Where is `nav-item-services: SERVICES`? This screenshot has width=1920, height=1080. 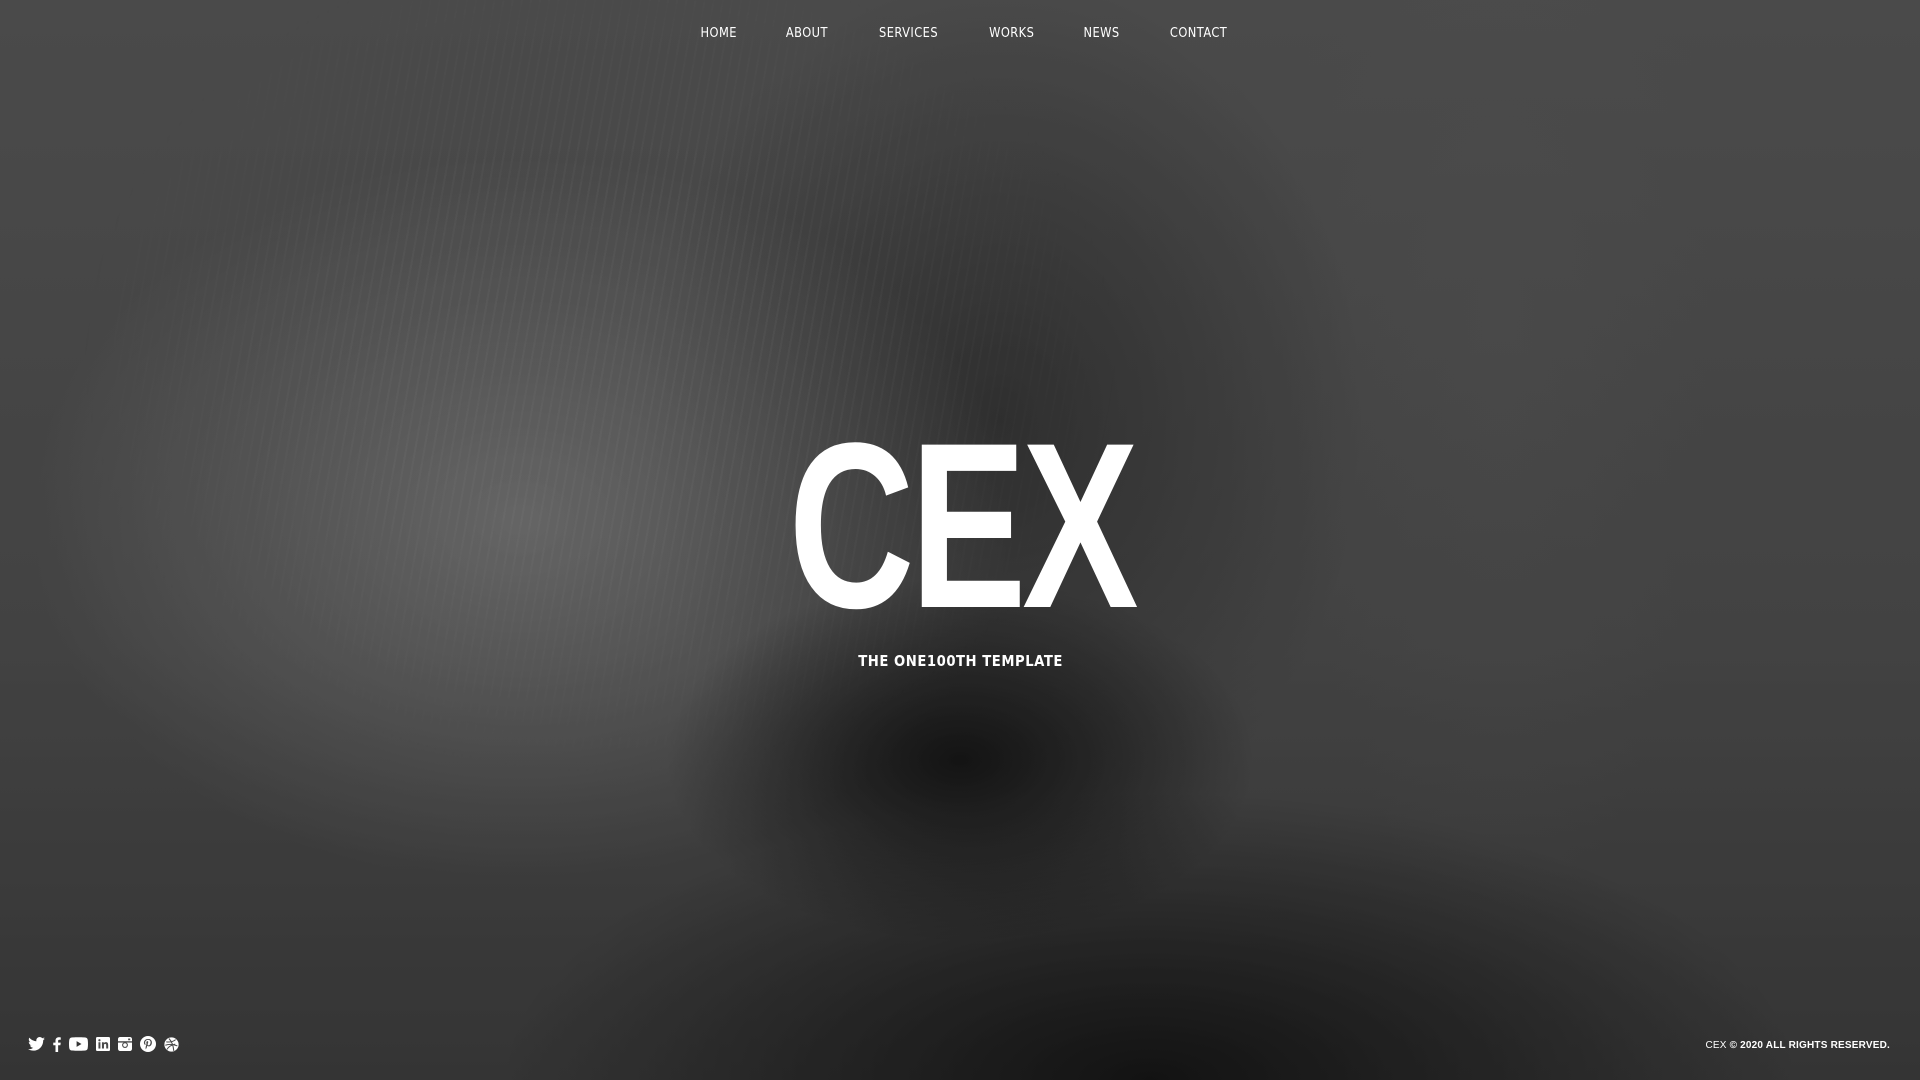 nav-item-services: SERVICES is located at coordinates (908, 34).